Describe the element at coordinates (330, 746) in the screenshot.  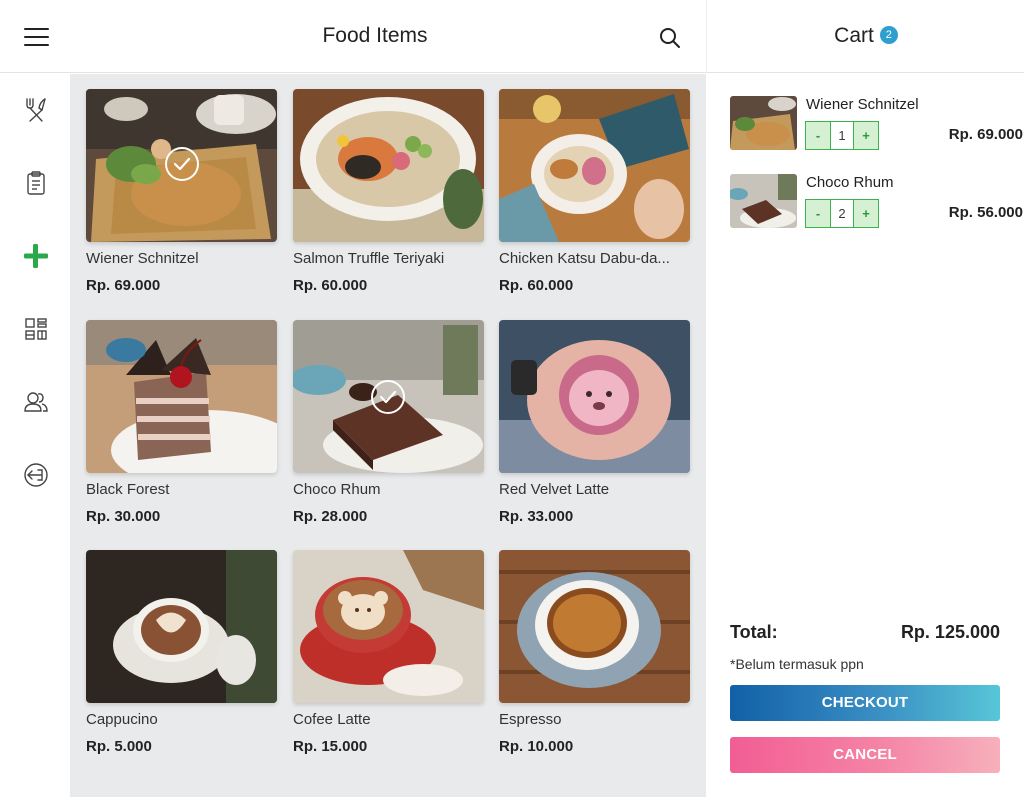
I see `product-price: Rp. 15.000` at that location.